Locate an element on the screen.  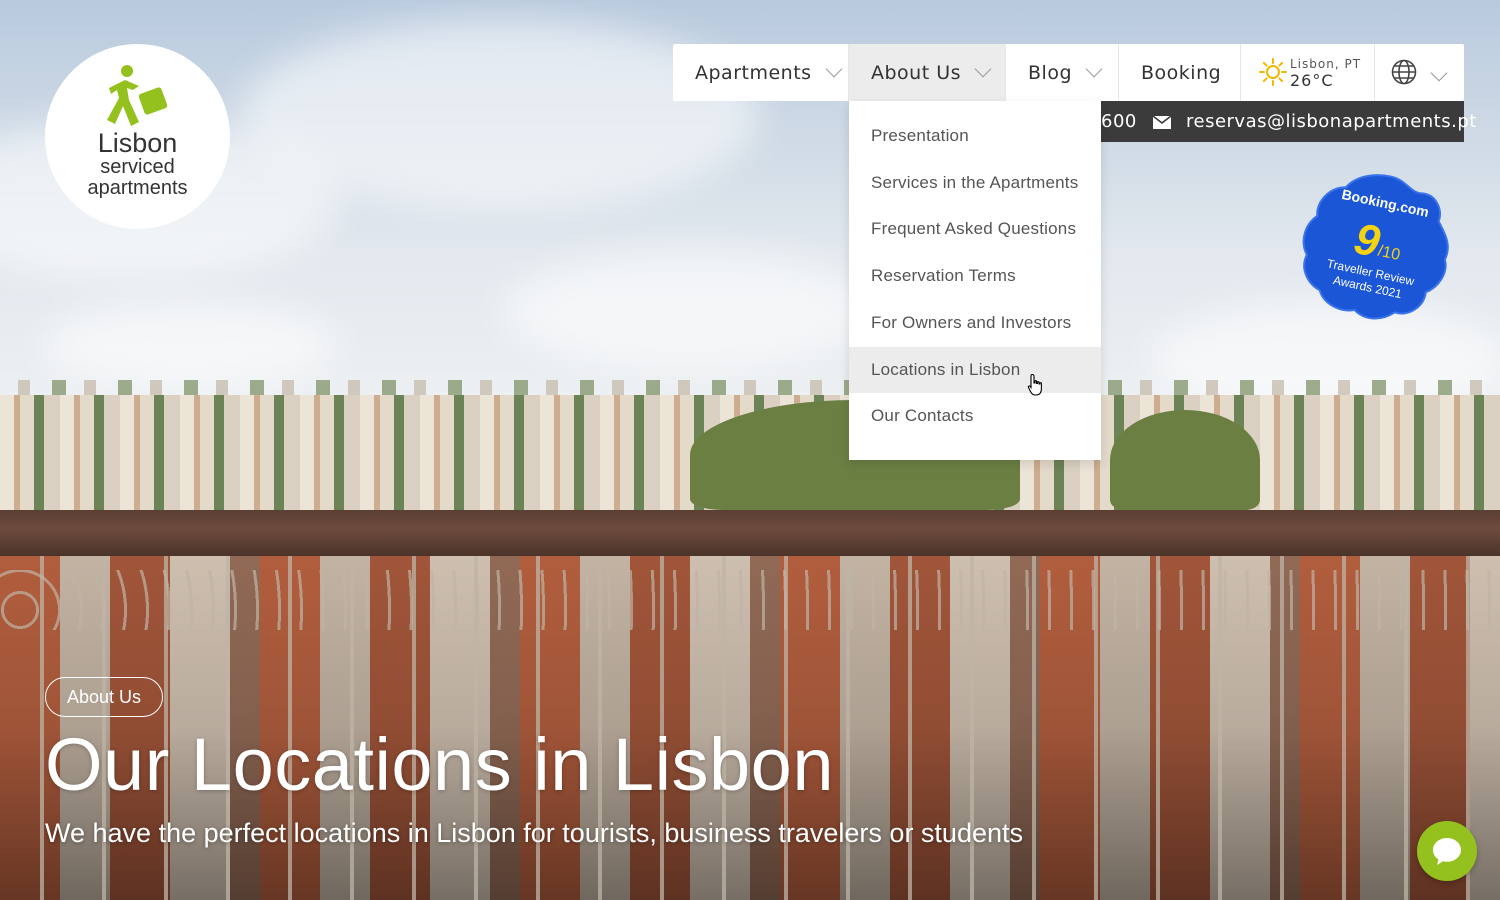
logo-text-line1: Lisbon is located at coordinates (137, 143).